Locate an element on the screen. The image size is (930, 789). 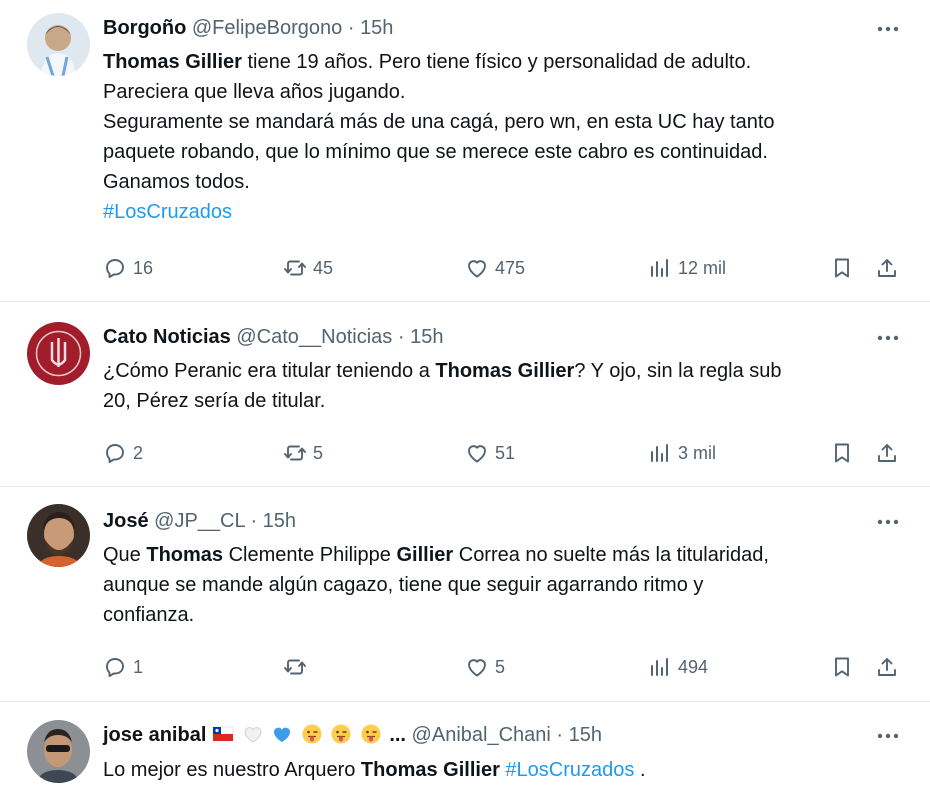
reply-button: 1 is located at coordinates (123, 667).